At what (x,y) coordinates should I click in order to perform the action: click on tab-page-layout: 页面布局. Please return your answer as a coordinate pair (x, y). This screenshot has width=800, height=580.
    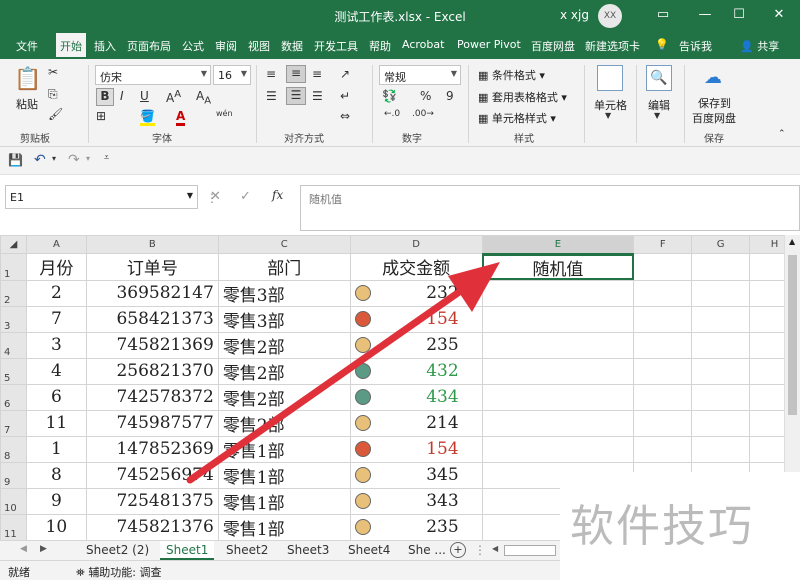
    Looking at the image, I should click on (149, 46).